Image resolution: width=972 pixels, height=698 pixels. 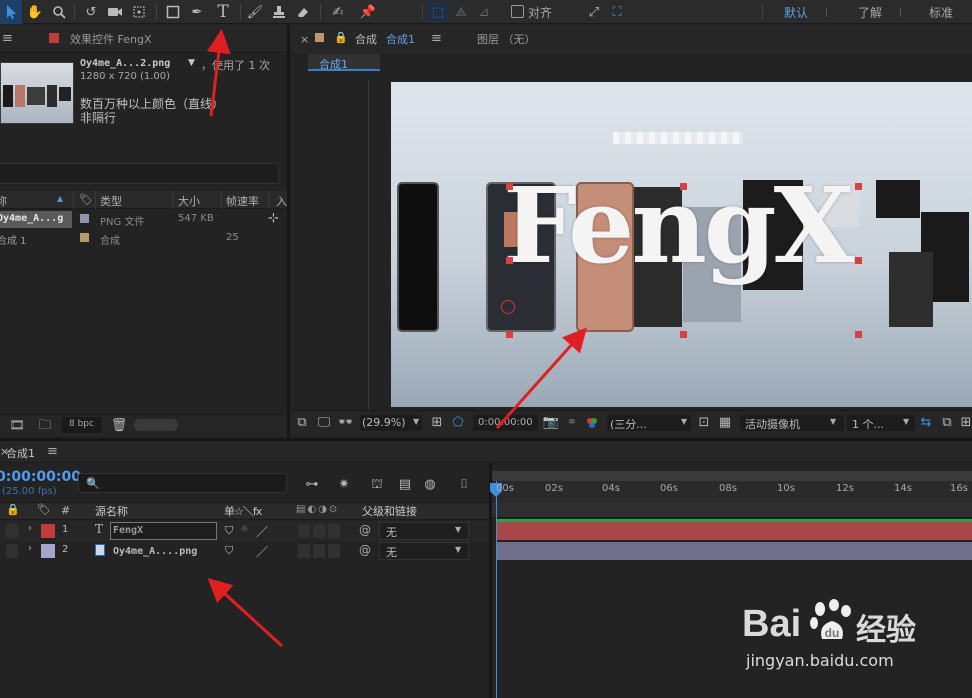 What do you see at coordinates (245, 612) in the screenshot?
I see `red-arrow-timeline-layer` at bounding box center [245, 612].